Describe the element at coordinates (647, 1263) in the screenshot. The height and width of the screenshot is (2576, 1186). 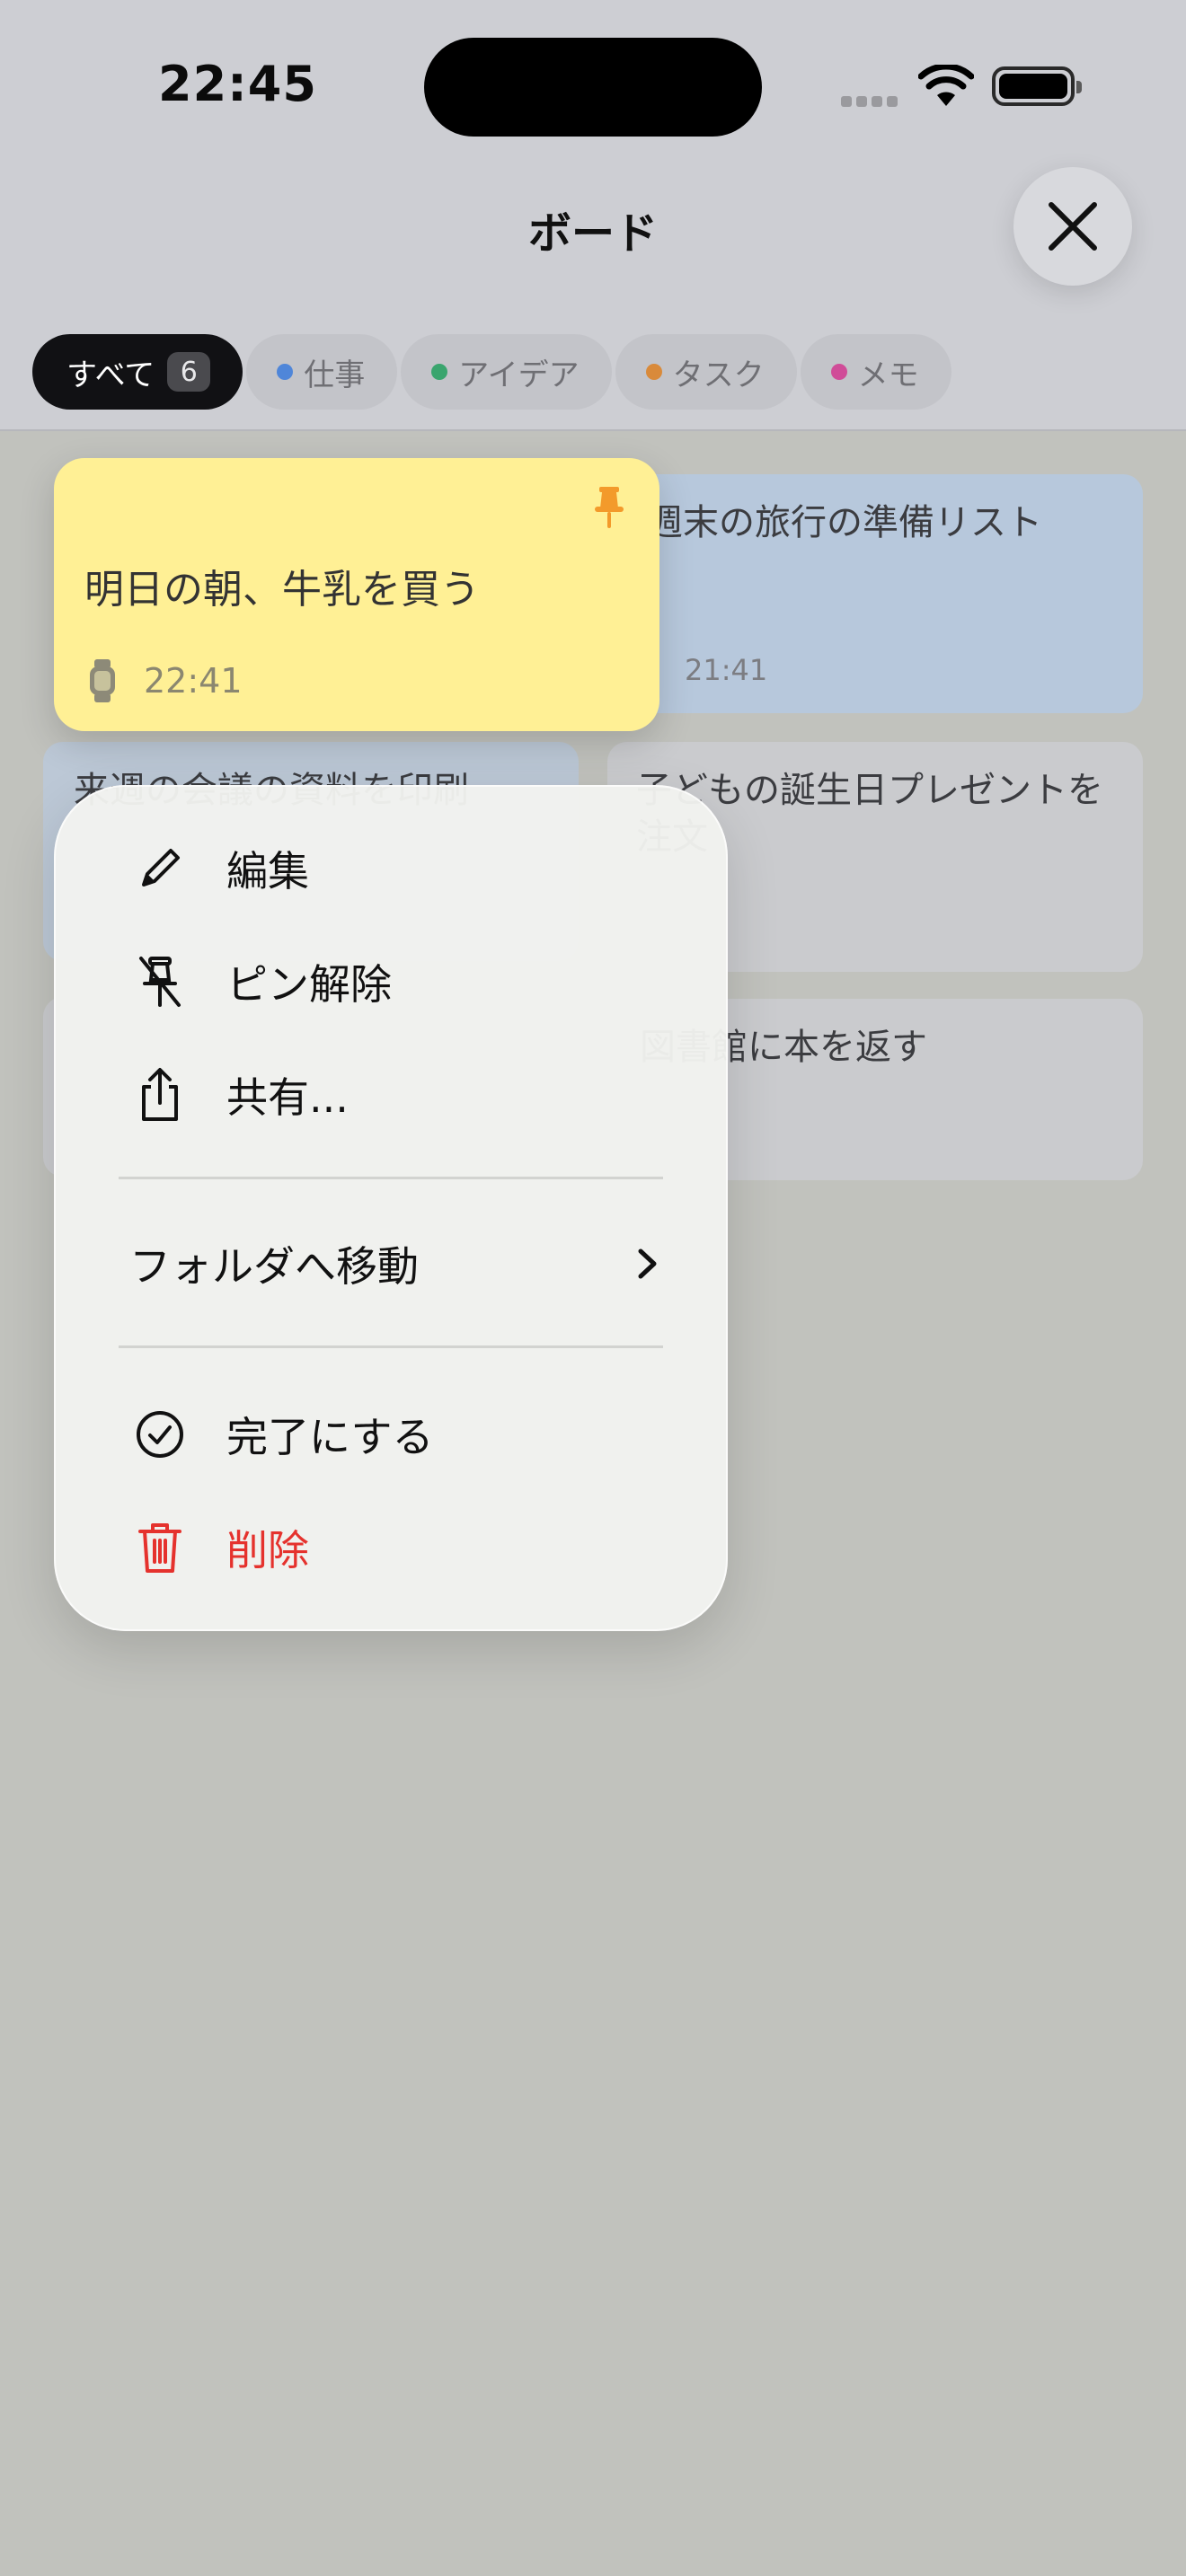
I see `chevron-right-icon` at that location.